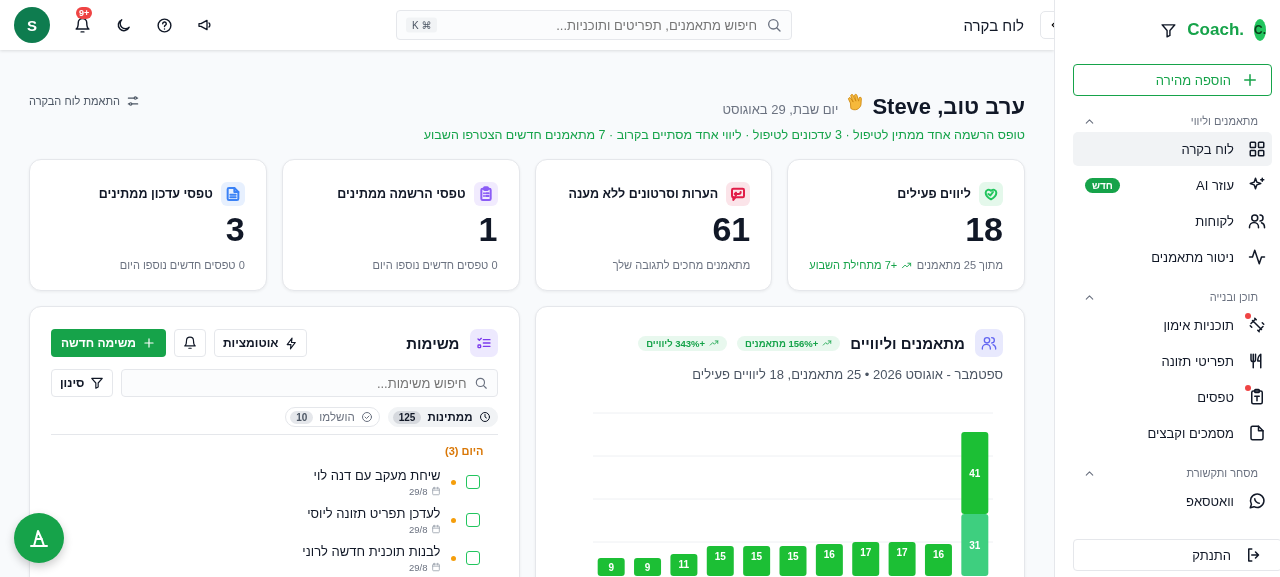 The width and height of the screenshot is (1280, 577). I want to click on customize-dashboard-button: התאמת לוח הבקרה, so click(84, 101).